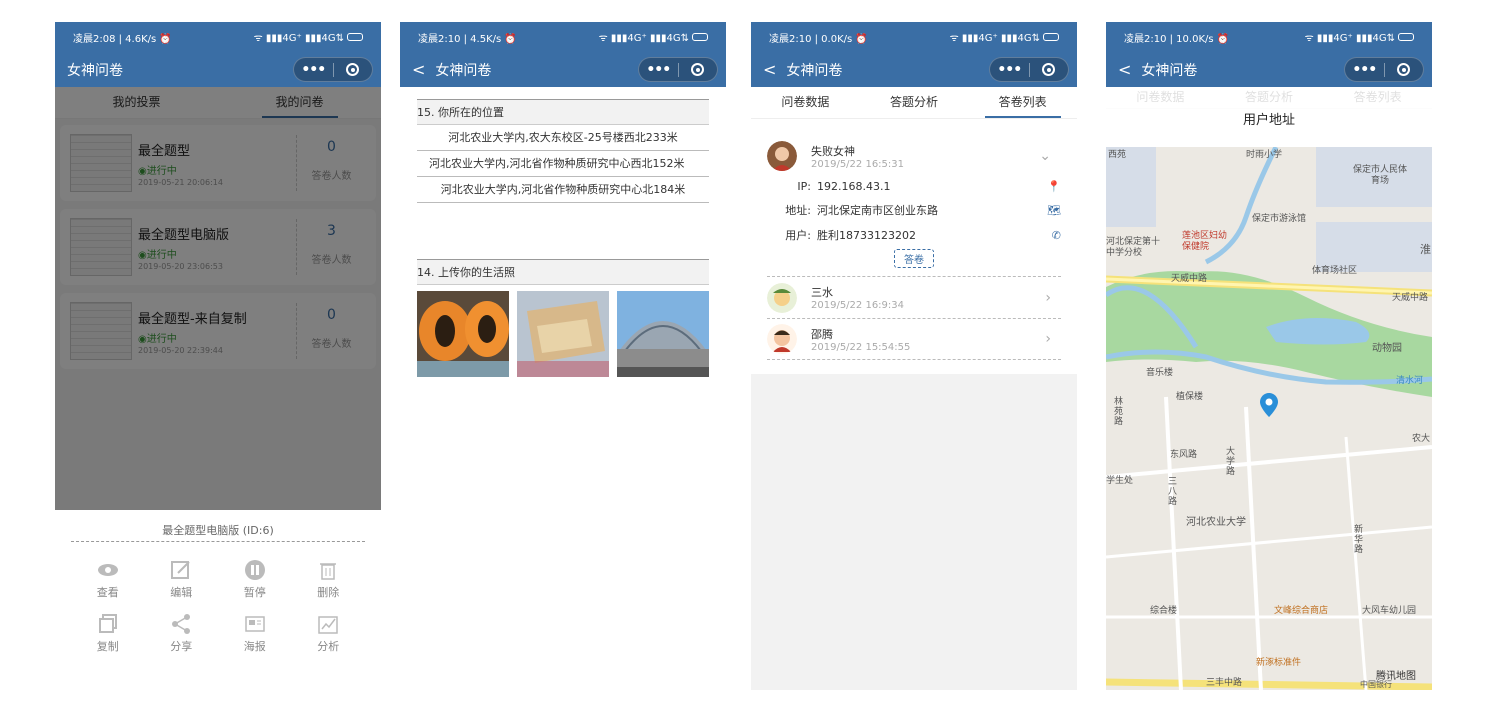  Describe the element at coordinates (218, 37) in the screenshot. I see `status-bar: 凌晨2:08 | 4.6K/s ⏰ ᯤ ▮▮▮4G⁺ ▮▮▮4G⇅` at that location.